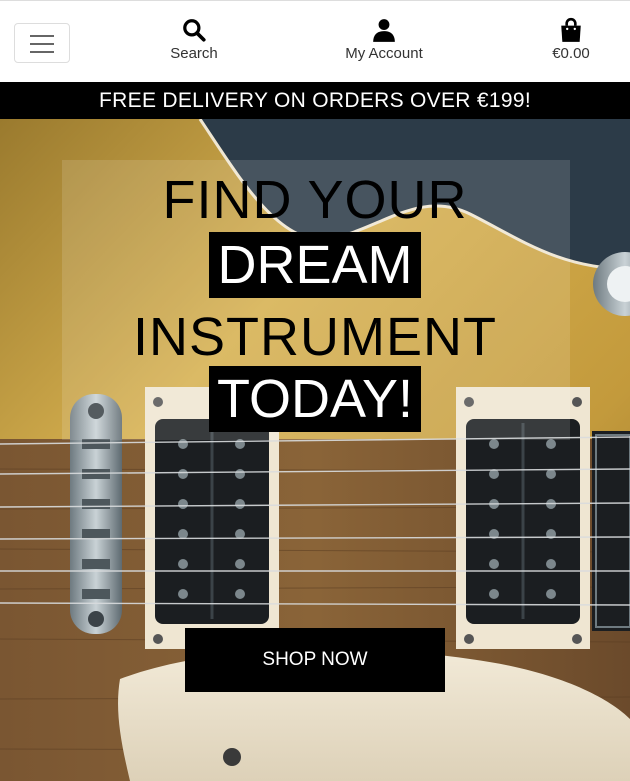 Image resolution: width=630 pixels, height=781 pixels. I want to click on nav-my-account: My Account, so click(384, 42).